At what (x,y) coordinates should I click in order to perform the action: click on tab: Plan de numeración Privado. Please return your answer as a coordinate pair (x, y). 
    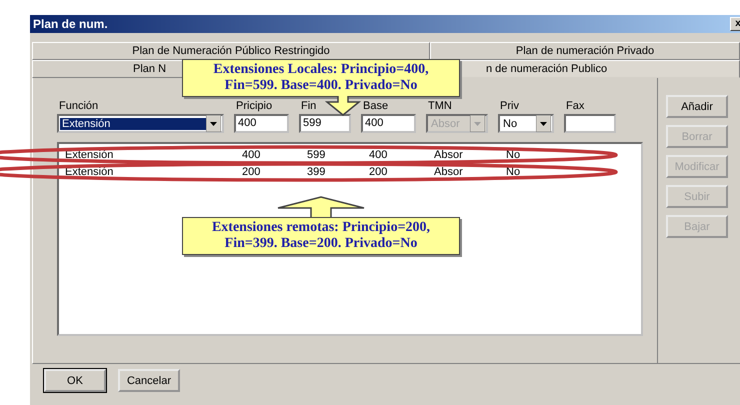
    Looking at the image, I should click on (585, 51).